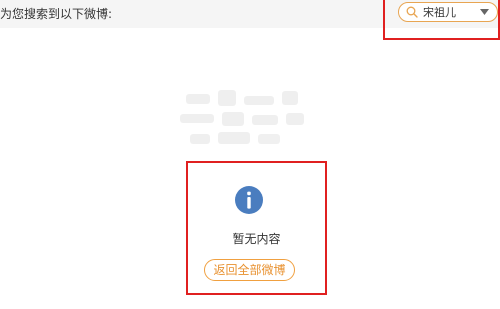 The height and width of the screenshot is (309, 500). What do you see at coordinates (256, 239) in the screenshot?
I see `empty-state-message: 暂无内容` at bounding box center [256, 239].